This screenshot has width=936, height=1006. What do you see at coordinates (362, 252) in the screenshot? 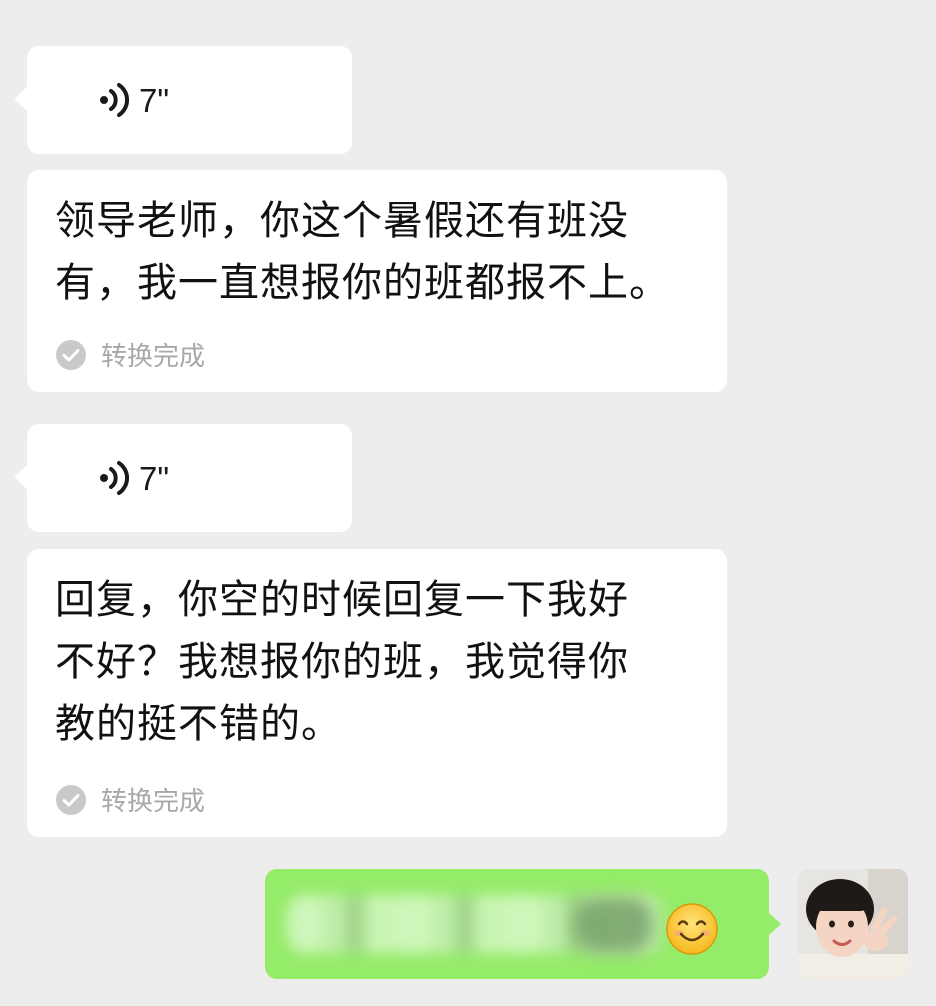
I see `transcript-text: 领导老师，你这个暑假还有班没 有，我一直想报你的班都报不上。` at bounding box center [362, 252].